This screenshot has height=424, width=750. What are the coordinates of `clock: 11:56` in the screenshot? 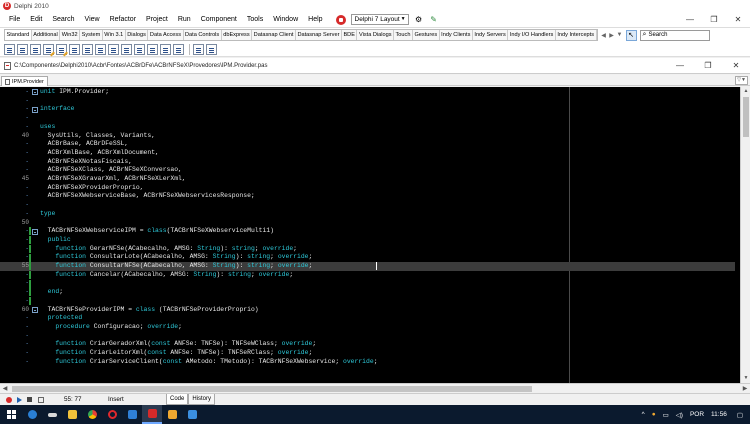 It's located at (719, 414).